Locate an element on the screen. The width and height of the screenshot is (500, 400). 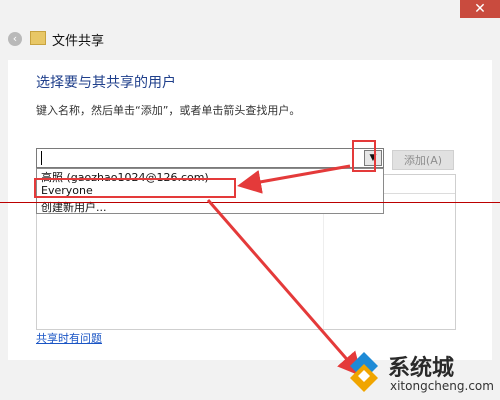
watermark: 系统城 xitongcheng.com is located at coordinates (418, 372).